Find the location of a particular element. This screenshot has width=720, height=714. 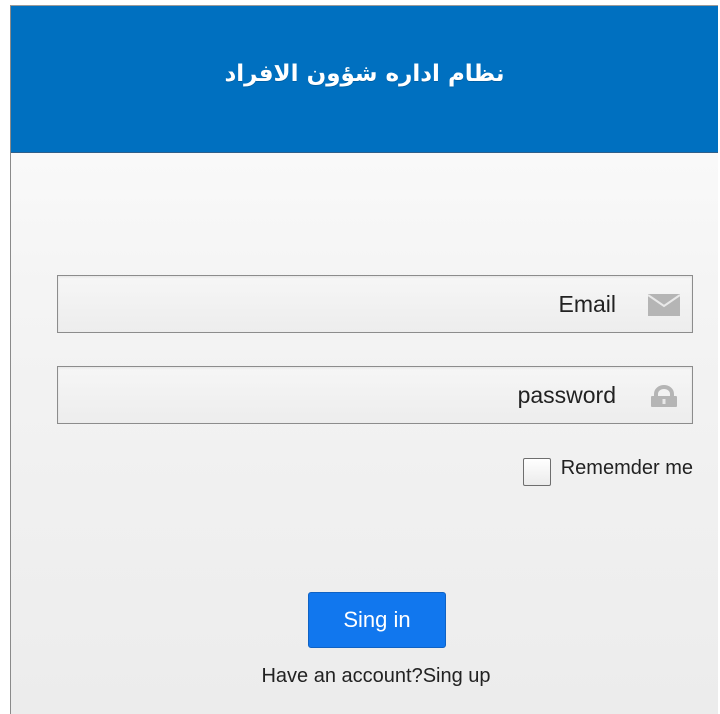

email-input is located at coordinates (375, 304).